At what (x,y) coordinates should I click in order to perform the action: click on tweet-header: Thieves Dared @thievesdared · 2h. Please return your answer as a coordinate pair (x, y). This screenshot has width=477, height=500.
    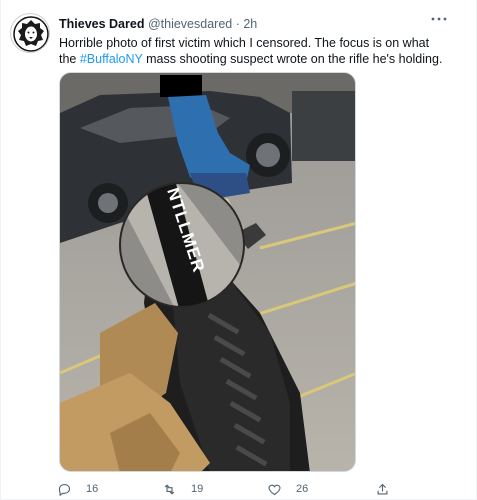
    Looking at the image, I should click on (252, 25).